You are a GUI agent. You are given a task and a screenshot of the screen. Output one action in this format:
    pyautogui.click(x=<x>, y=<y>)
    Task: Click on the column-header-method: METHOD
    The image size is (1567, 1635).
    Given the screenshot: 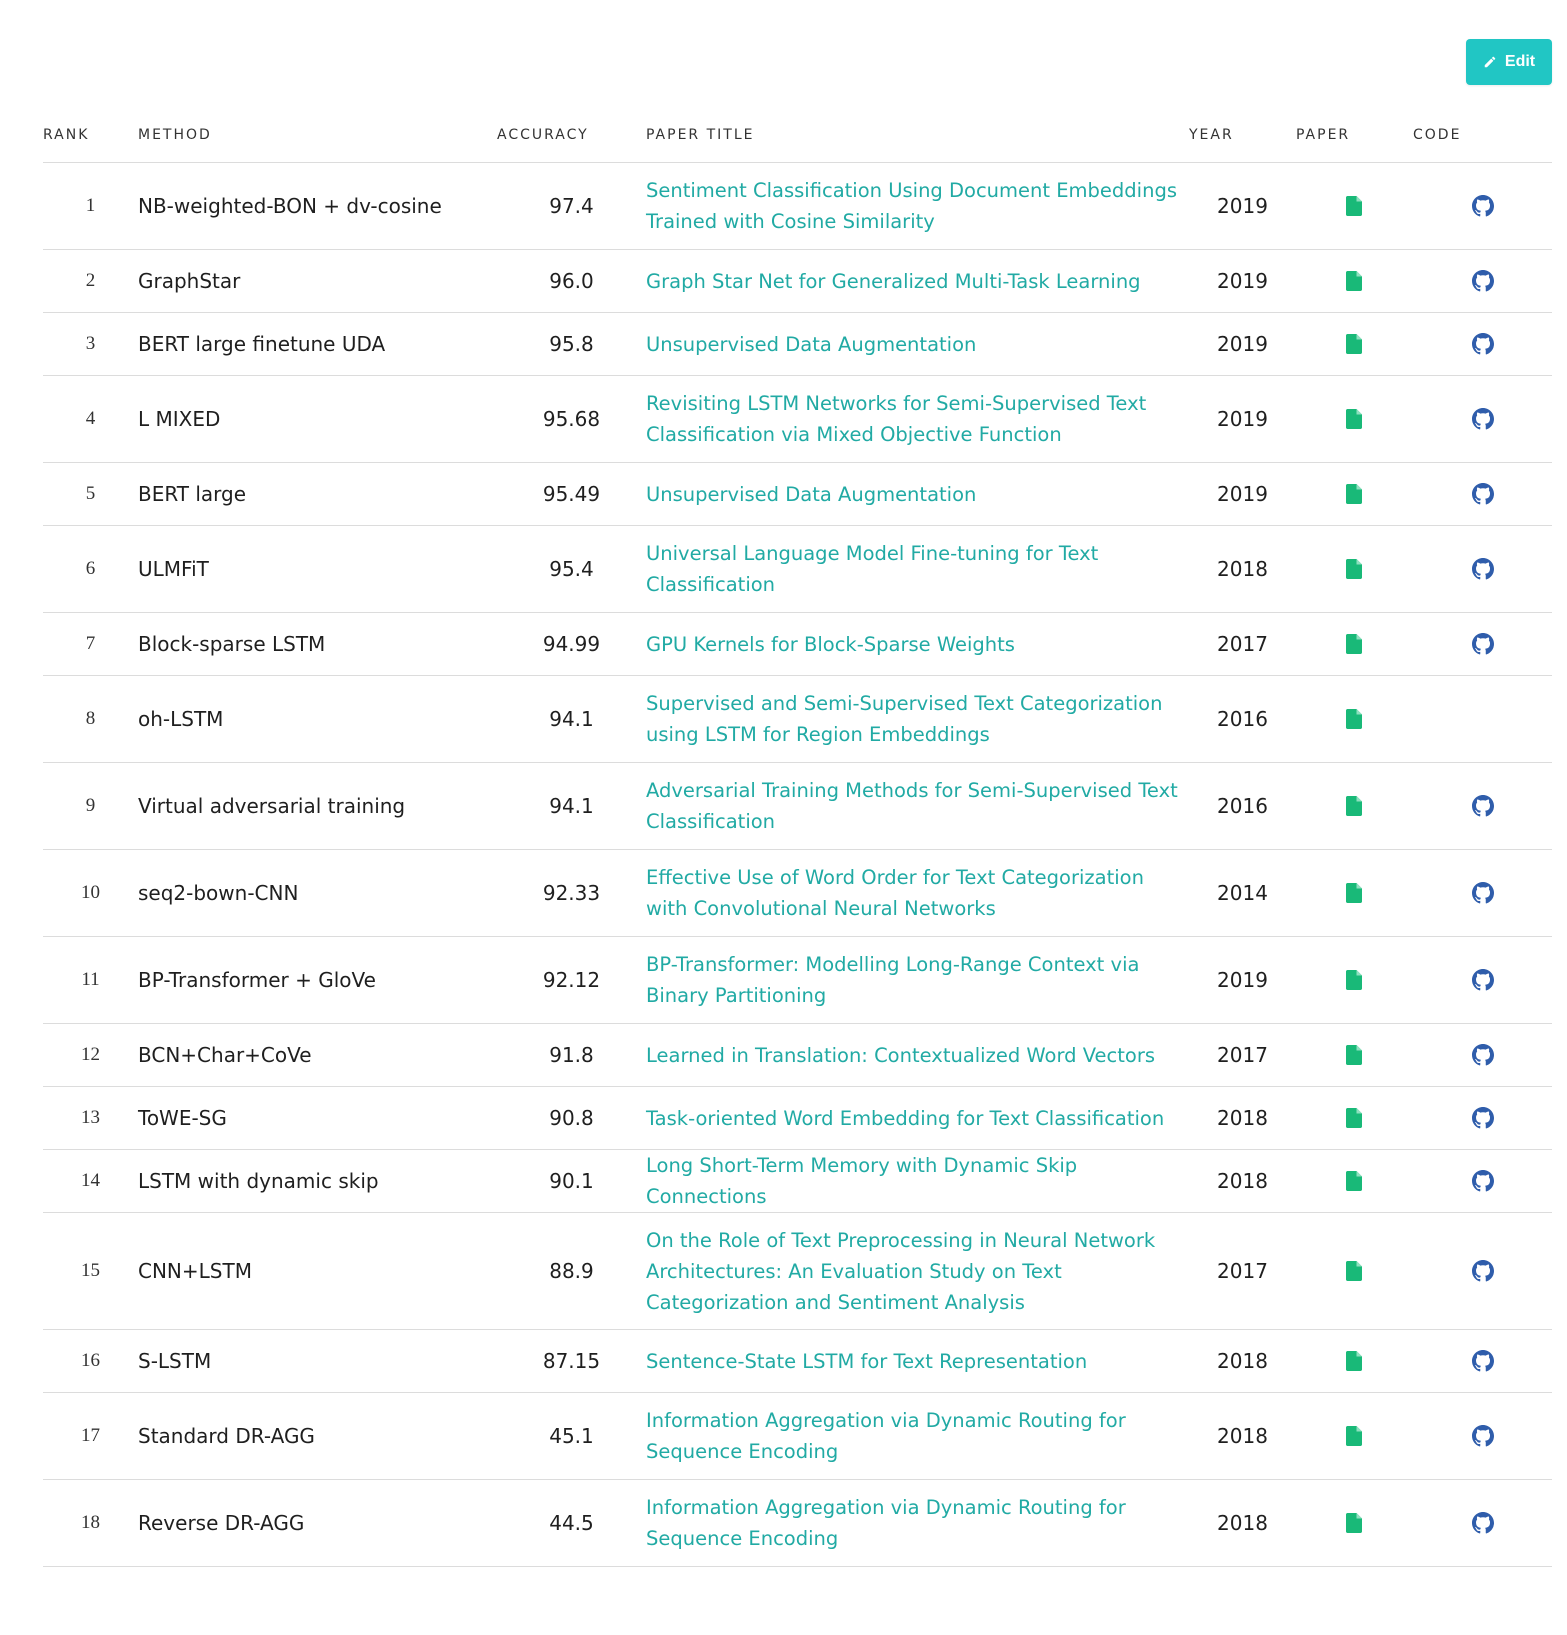 What is the action you would take?
    pyautogui.click(x=317, y=135)
    